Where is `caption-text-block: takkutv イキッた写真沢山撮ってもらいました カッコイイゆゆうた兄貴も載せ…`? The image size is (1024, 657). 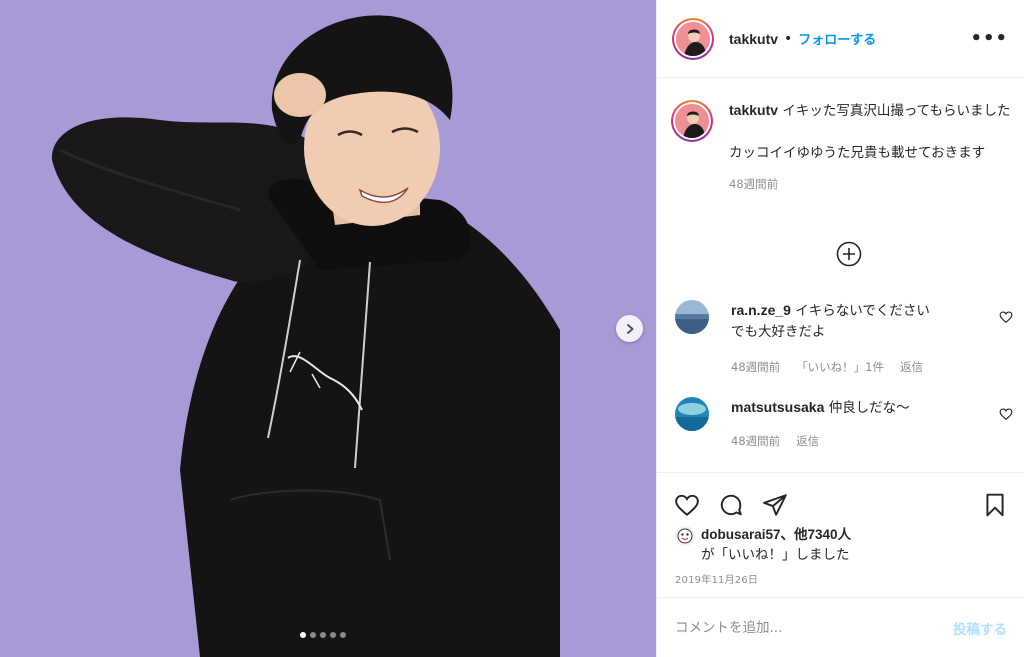 caption-text-block: takkutv イキッた写真沢山撮ってもらいました カッコイイゆゆうた兄貴も載せ… is located at coordinates (869, 147).